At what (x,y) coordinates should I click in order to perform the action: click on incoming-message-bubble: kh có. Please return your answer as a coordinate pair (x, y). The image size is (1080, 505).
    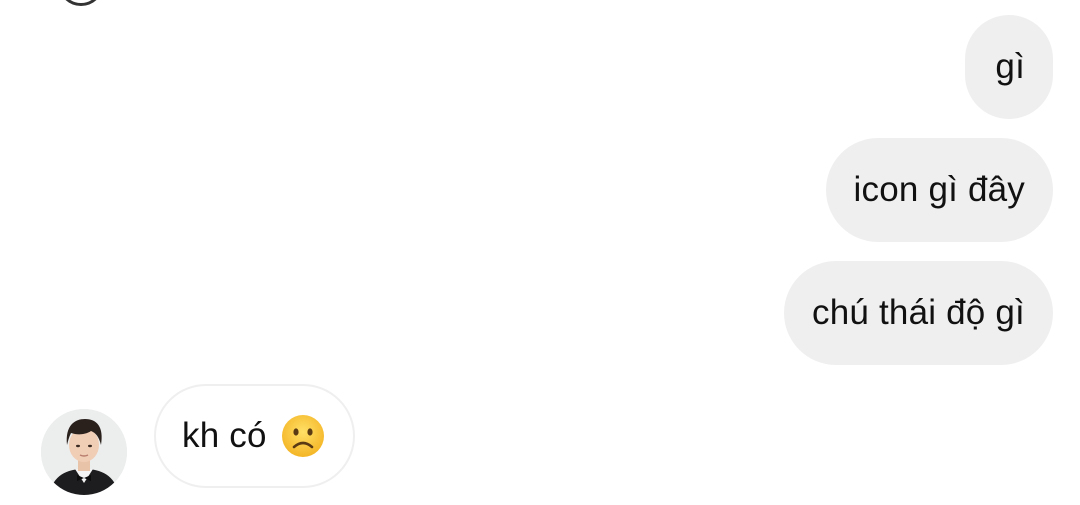
    Looking at the image, I should click on (254, 436).